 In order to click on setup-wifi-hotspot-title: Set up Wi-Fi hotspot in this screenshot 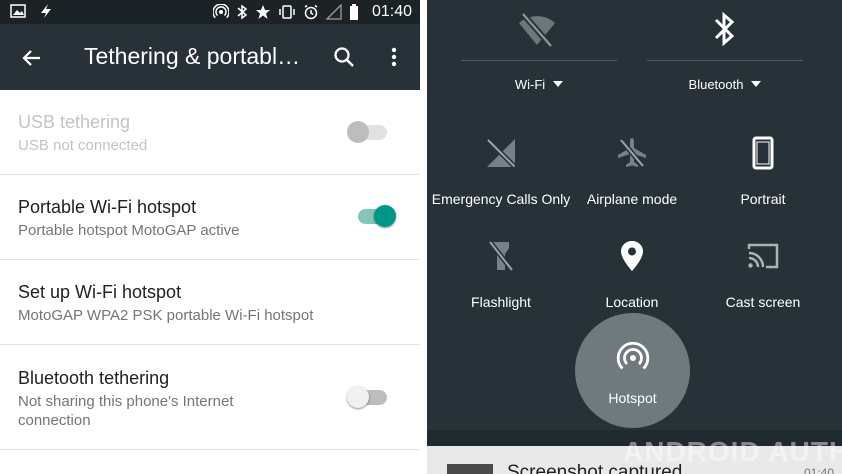, I will do `click(100, 292)`.